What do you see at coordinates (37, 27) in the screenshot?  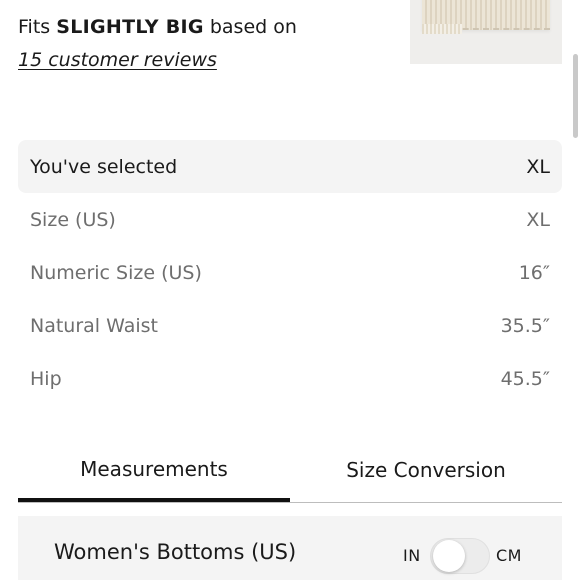 I see `fit-prefix: Fits` at bounding box center [37, 27].